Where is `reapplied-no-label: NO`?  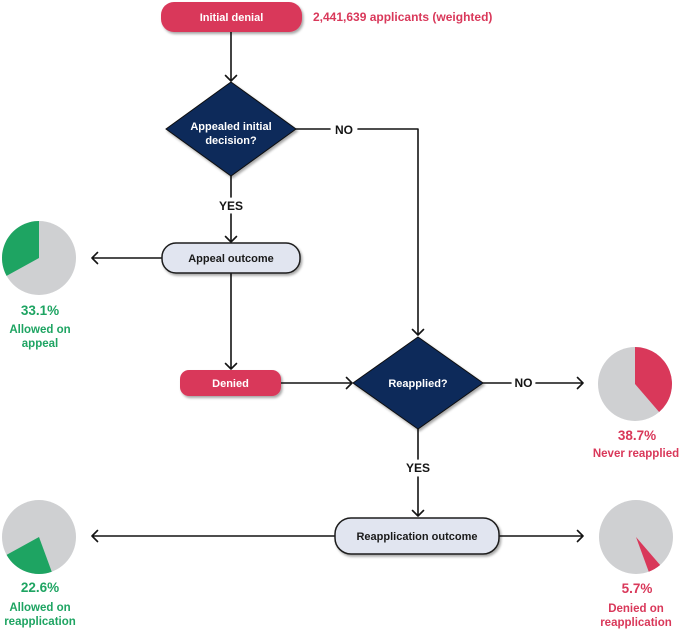
reapplied-no-label: NO is located at coordinates (524, 383).